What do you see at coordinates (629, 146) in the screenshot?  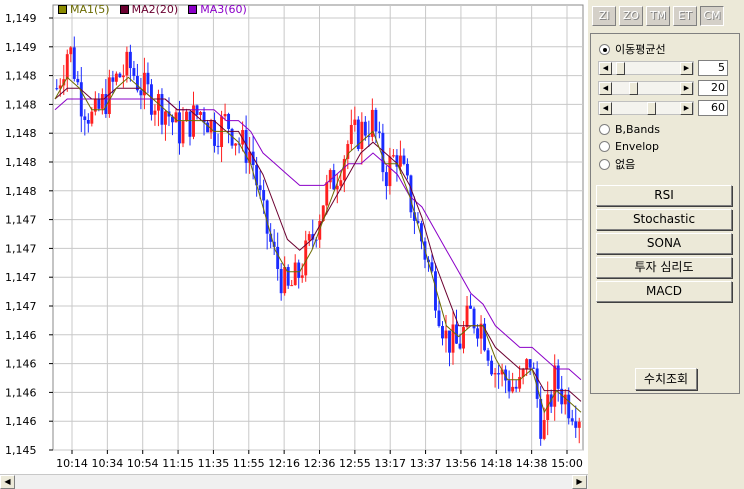 I see `envelop-option: Envelop` at bounding box center [629, 146].